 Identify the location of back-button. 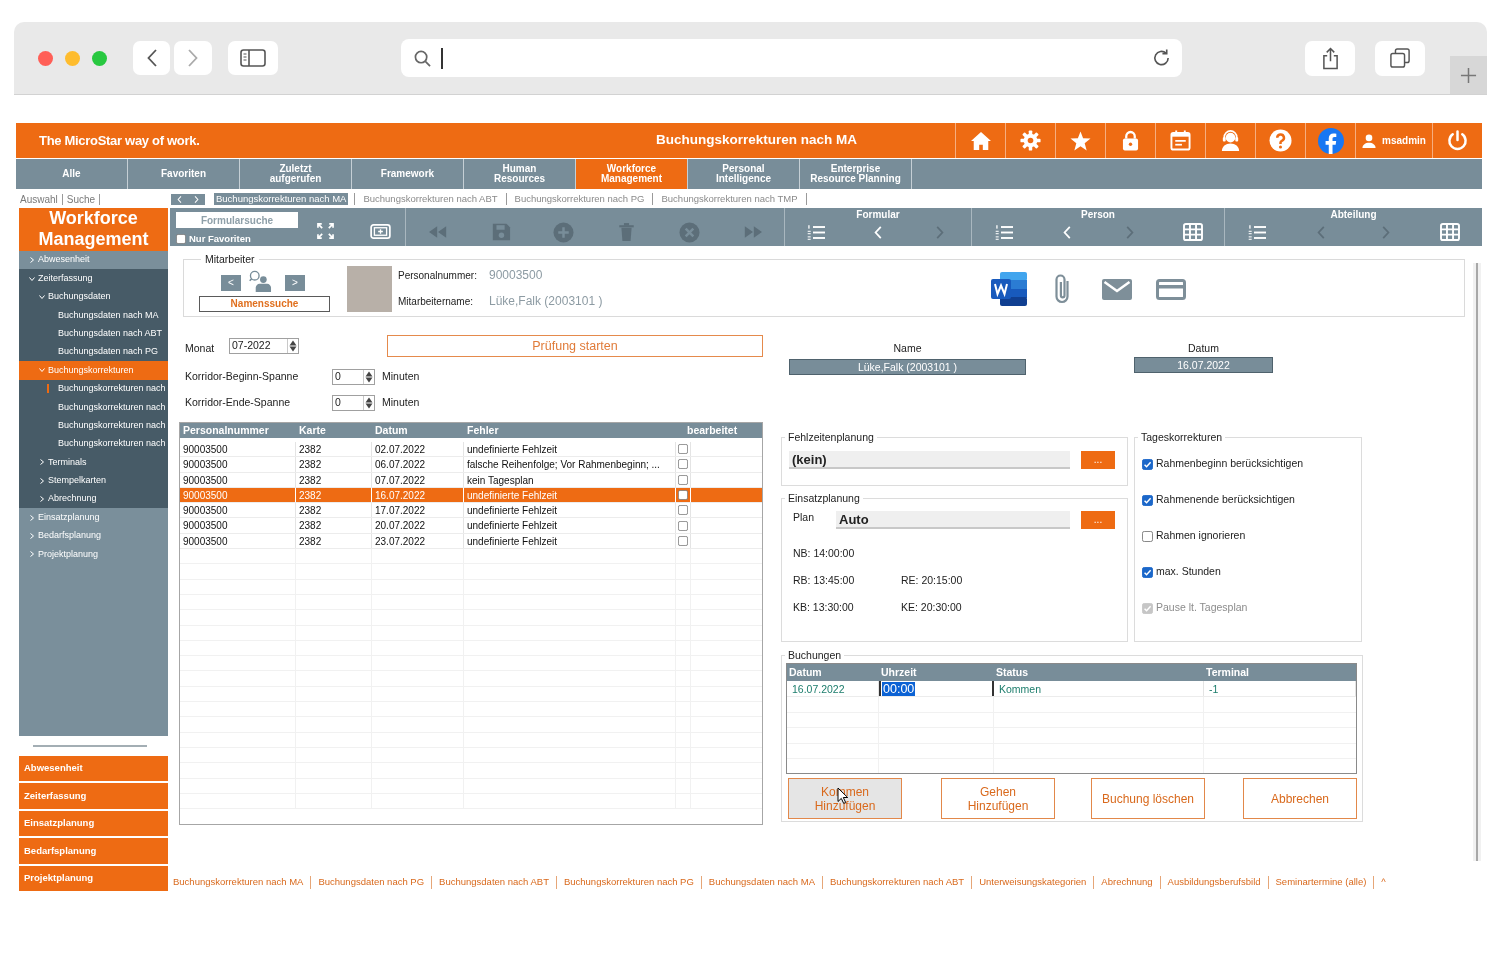
(151, 58).